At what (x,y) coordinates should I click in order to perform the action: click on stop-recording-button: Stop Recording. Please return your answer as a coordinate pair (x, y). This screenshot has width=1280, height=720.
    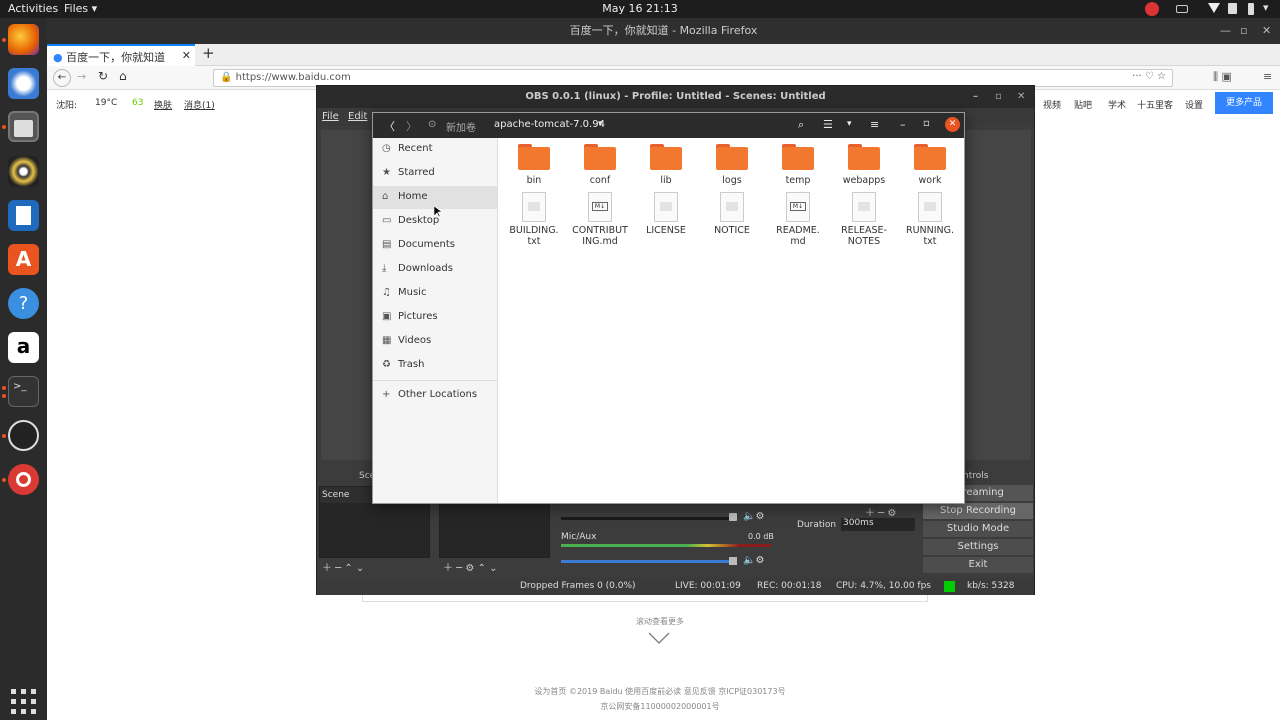
    Looking at the image, I should click on (978, 511).